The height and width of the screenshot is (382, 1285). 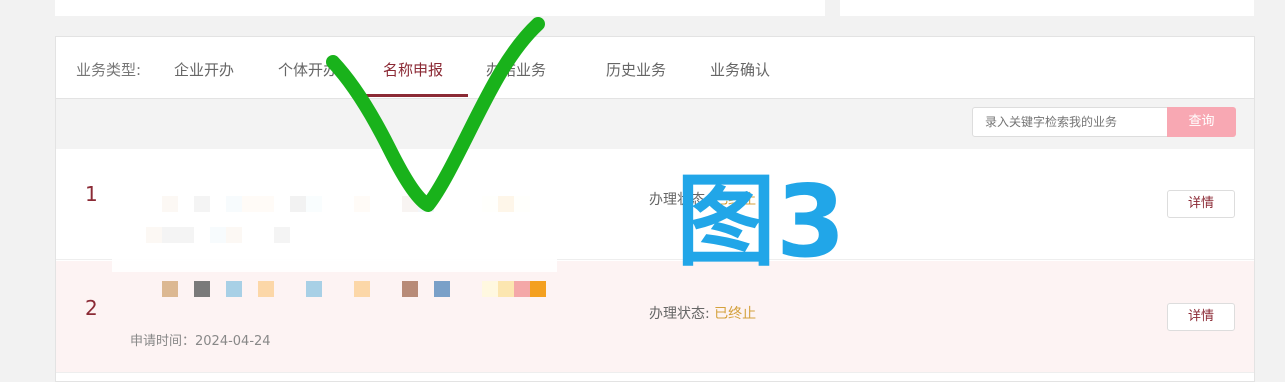 I want to click on active-tab-indicator, so click(x=416, y=95).